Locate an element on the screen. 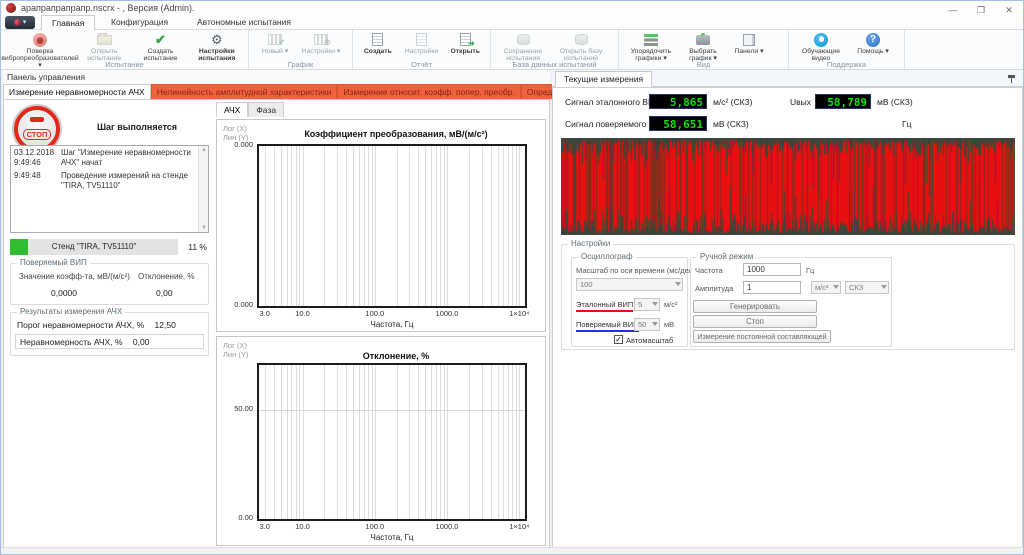  training-video-icon is located at coordinates (821, 39).